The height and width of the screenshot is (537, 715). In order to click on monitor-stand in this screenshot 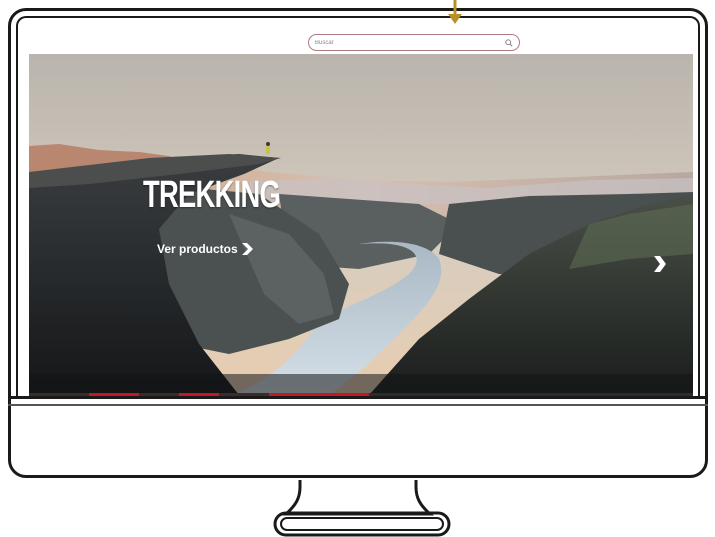, I will do `click(362, 508)`.